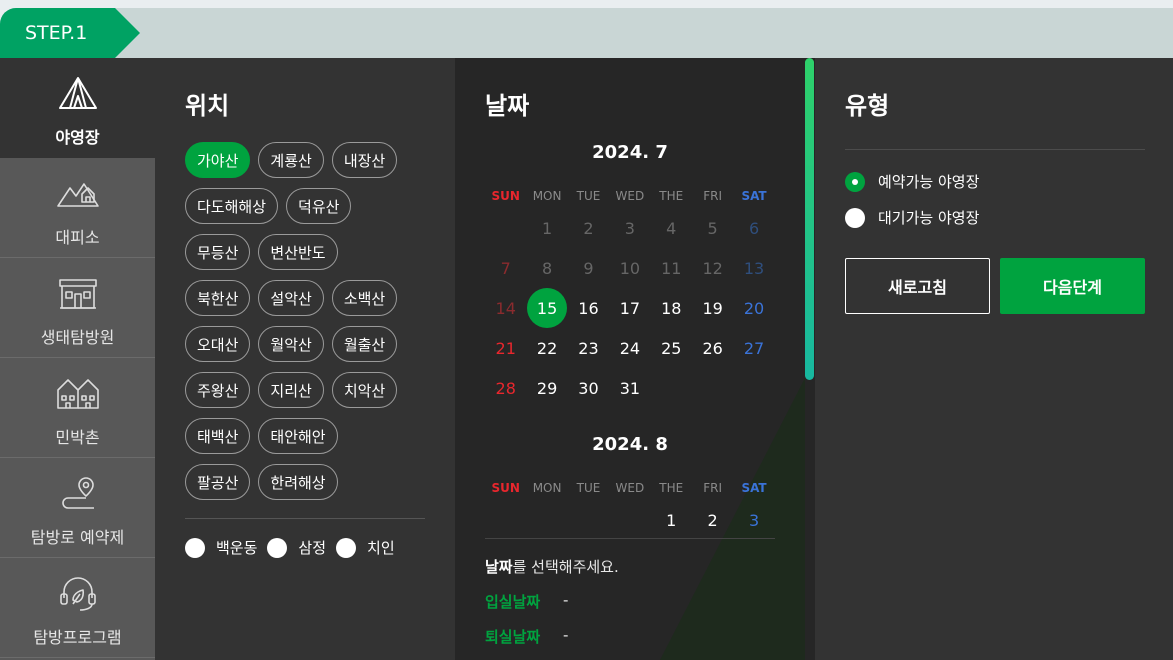  I want to click on sidebar-item-trail-reservation: 탐방로 예약제, so click(77, 508).